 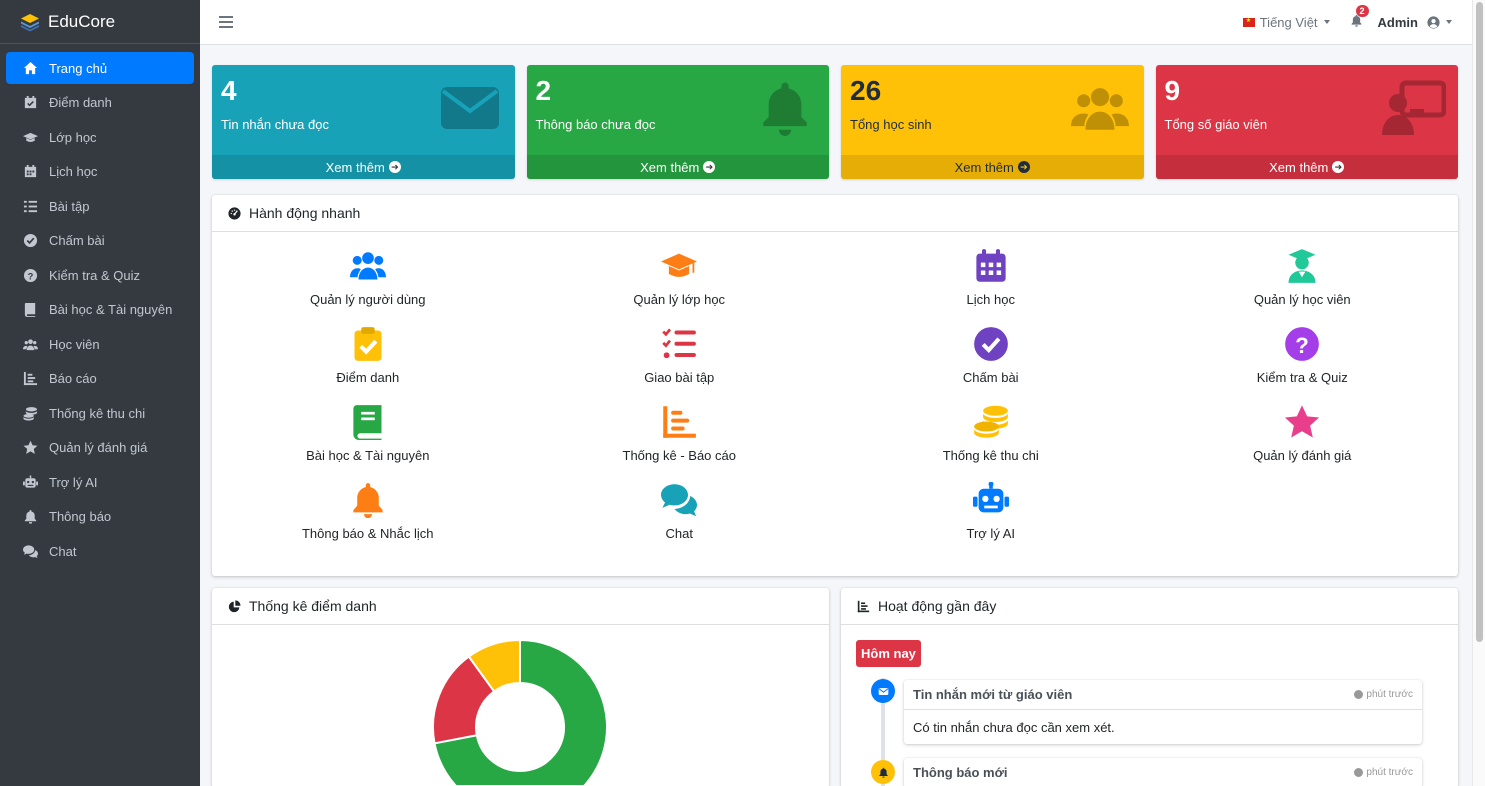 I want to click on language-label: Tiếng Việt, so click(x=1288, y=22).